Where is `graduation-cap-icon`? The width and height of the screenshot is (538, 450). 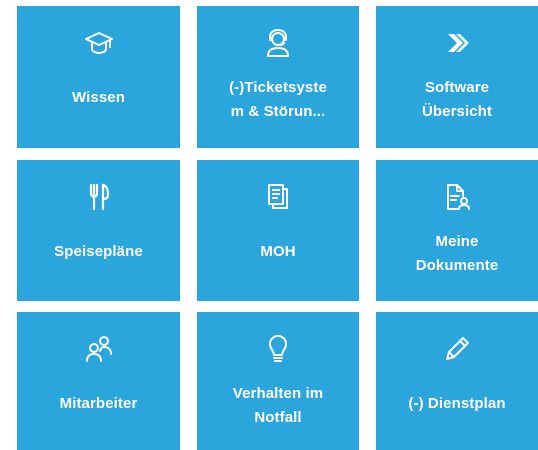
graduation-cap-icon is located at coordinates (98, 43).